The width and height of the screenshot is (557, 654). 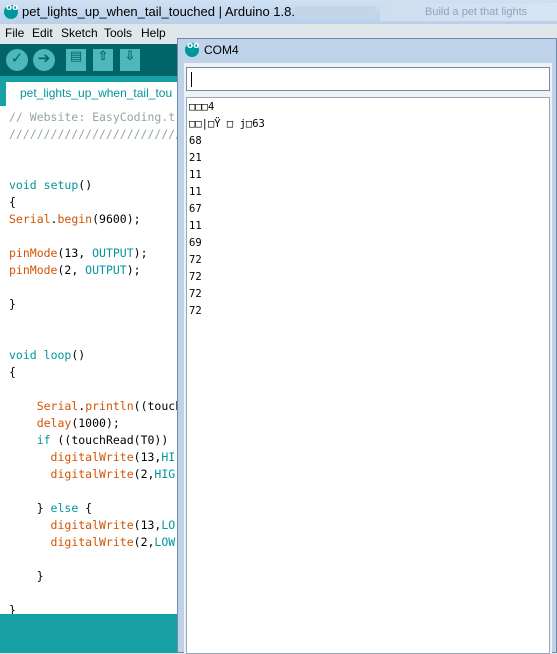 I want to click on code-line: } else {, so click(x=51, y=508).